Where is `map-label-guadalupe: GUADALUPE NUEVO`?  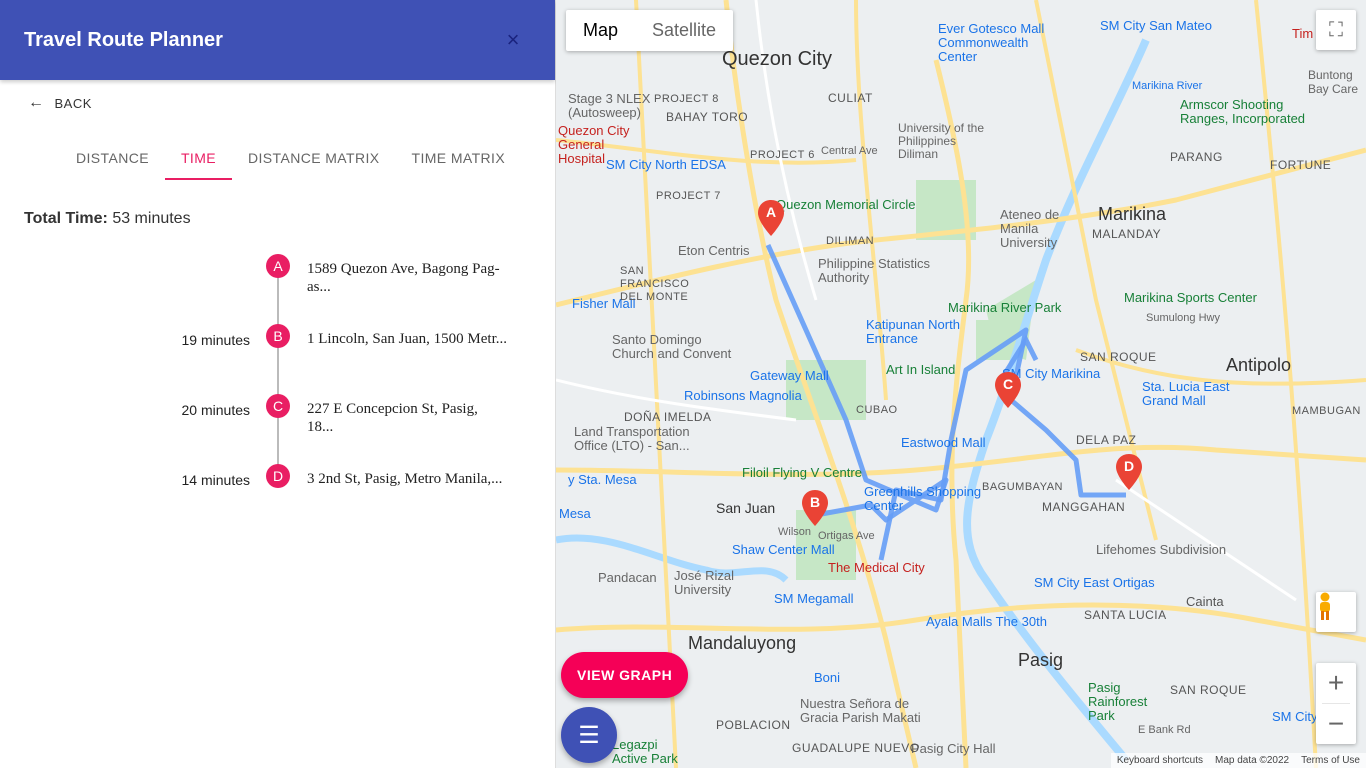 map-label-guadalupe: GUADALUPE NUEVO is located at coordinates (856, 748).